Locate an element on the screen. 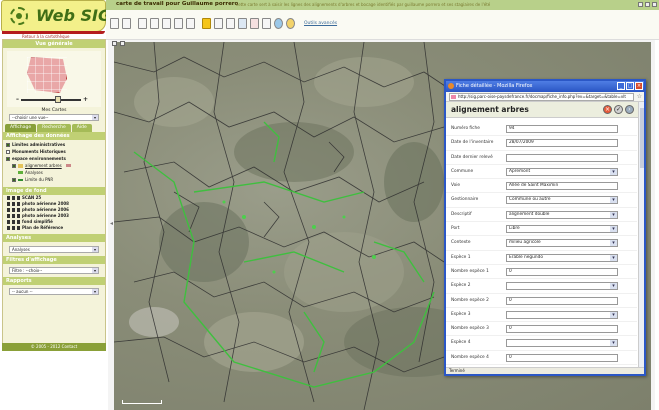 The height and width of the screenshot is (410, 659). copyright-footer: © 2005 - 2012 Contact is located at coordinates (54, 347).